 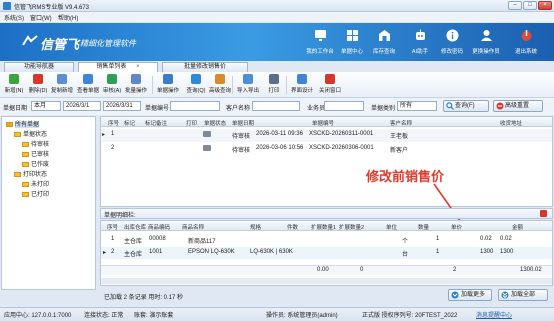 What do you see at coordinates (220, 85) in the screenshot?
I see `toolbar-button-8: 高级查询` at bounding box center [220, 85].